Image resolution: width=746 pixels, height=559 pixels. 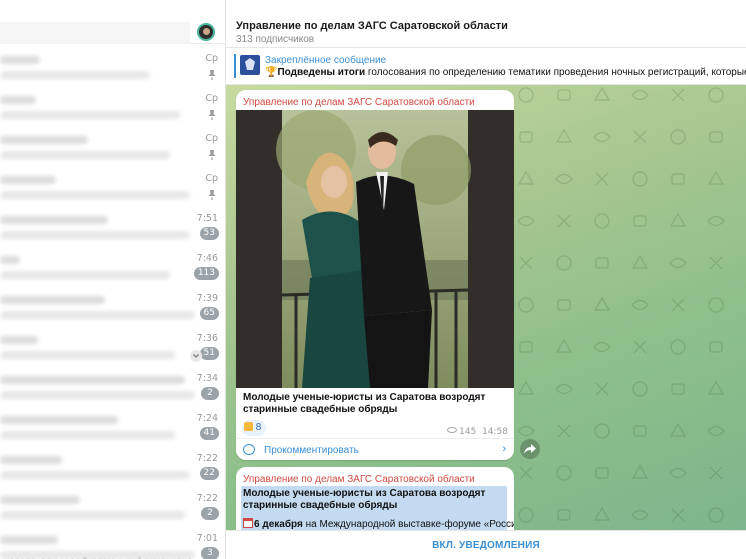 I want to click on unread-badge: 53, so click(x=209, y=233).